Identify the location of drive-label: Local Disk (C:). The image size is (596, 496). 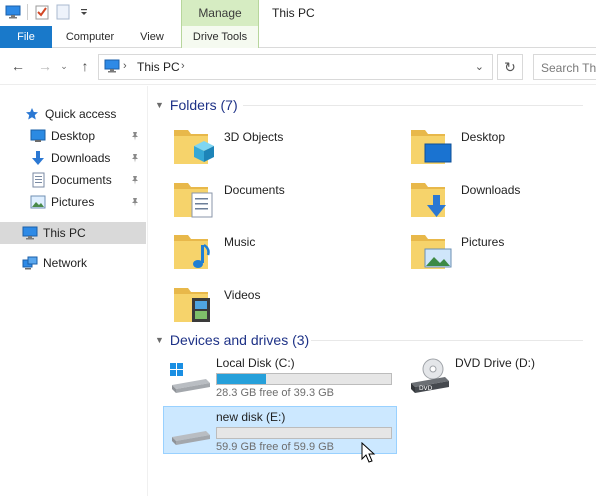
(255, 363).